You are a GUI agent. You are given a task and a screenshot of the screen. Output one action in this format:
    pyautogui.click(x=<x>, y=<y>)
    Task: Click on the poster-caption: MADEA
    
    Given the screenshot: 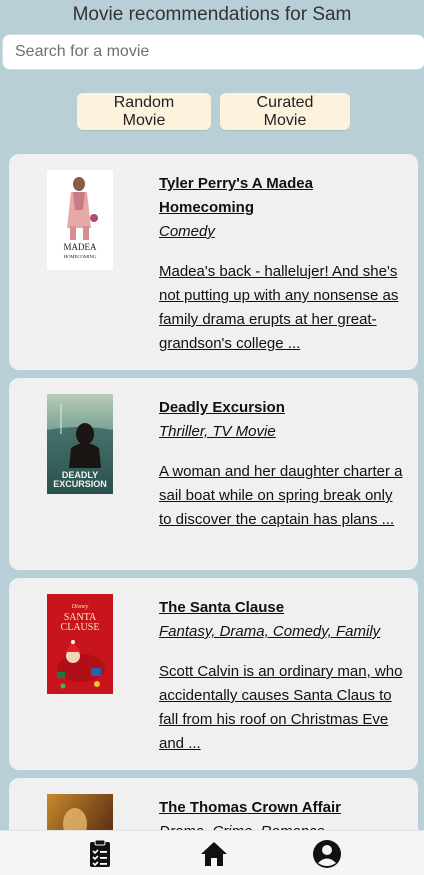 What is the action you would take?
    pyautogui.click(x=80, y=247)
    